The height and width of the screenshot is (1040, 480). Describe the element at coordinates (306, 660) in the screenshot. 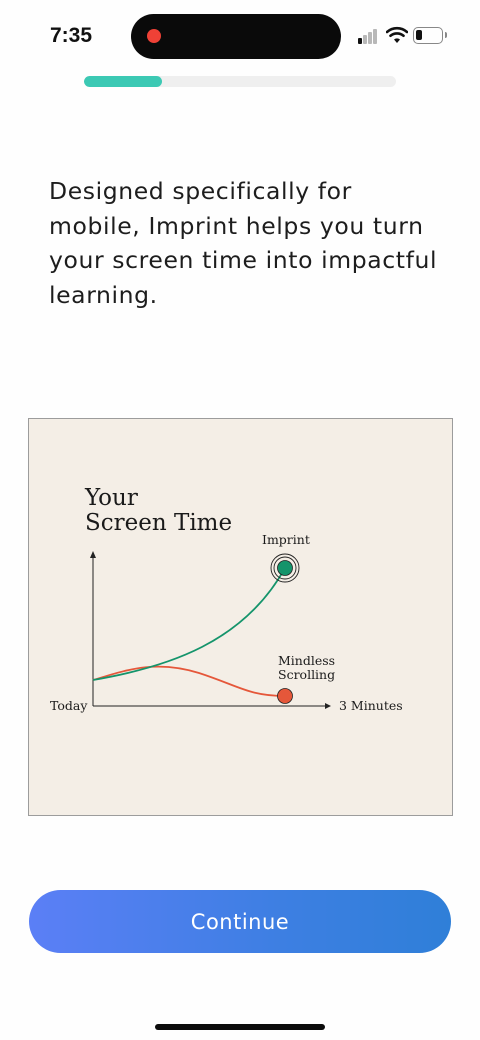

I see `scrolling-label-line1: Mindless` at that location.